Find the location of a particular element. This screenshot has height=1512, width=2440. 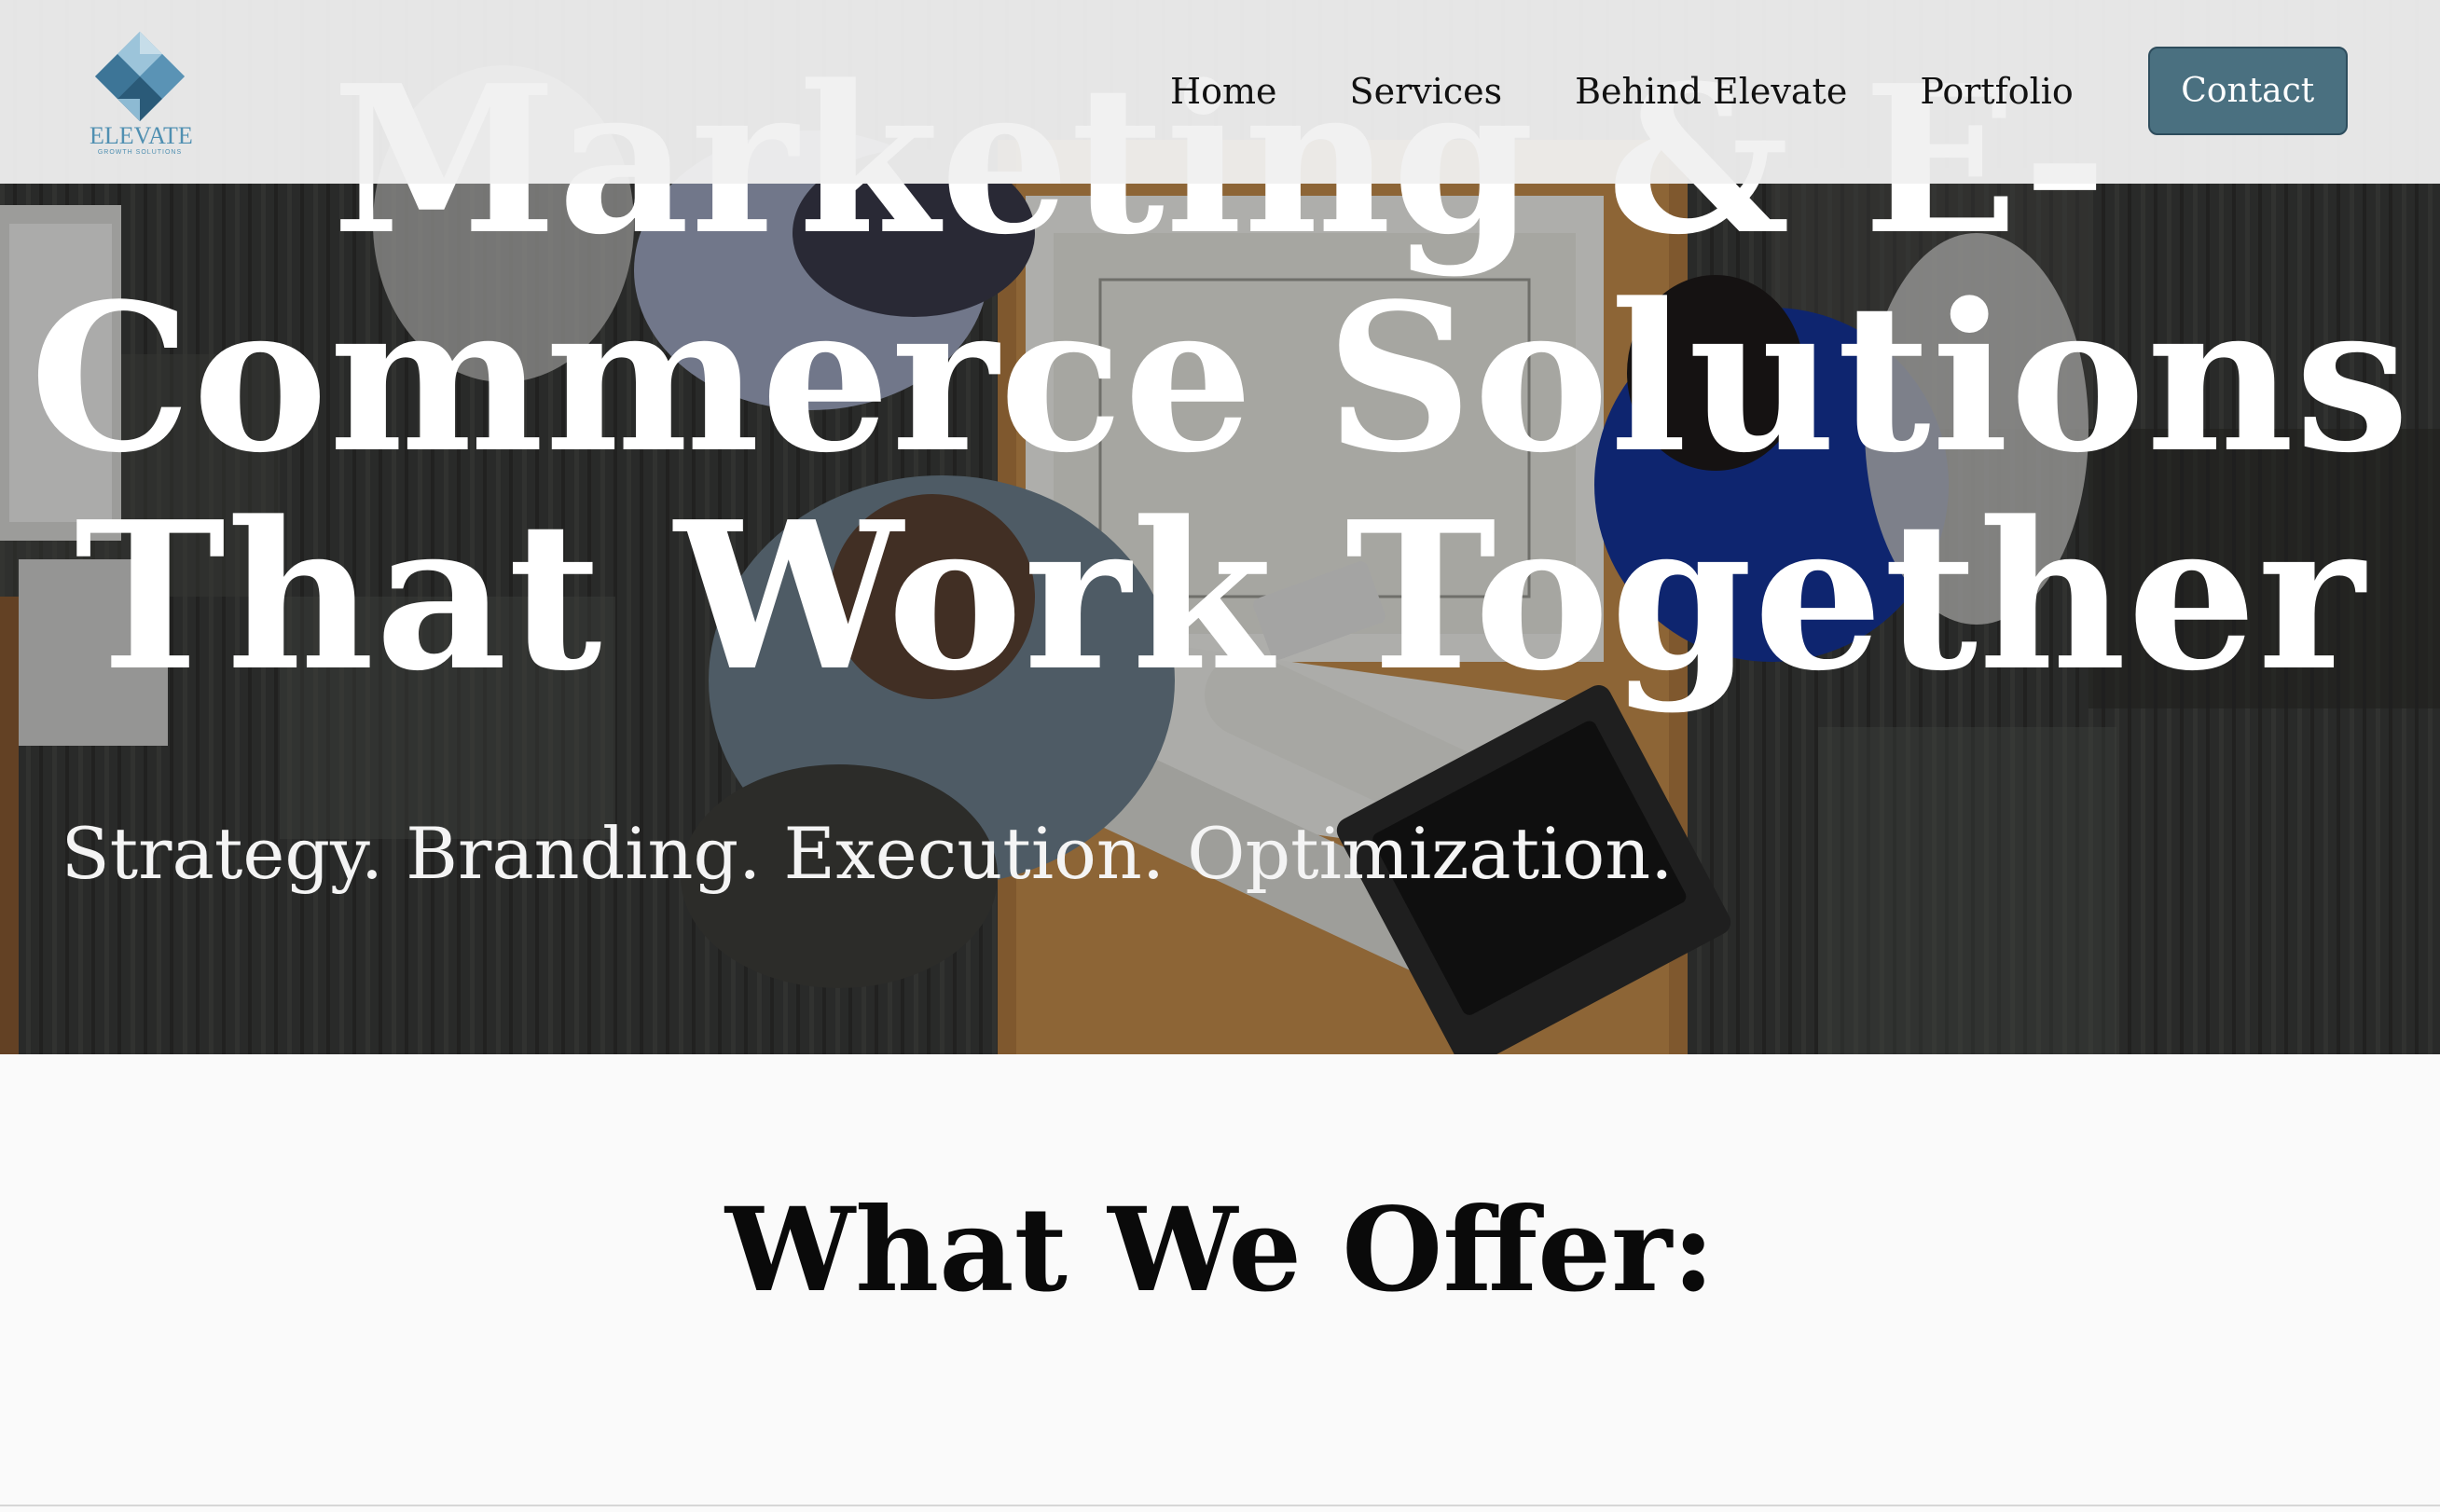

contact-button: Contact is located at coordinates (2247, 91).